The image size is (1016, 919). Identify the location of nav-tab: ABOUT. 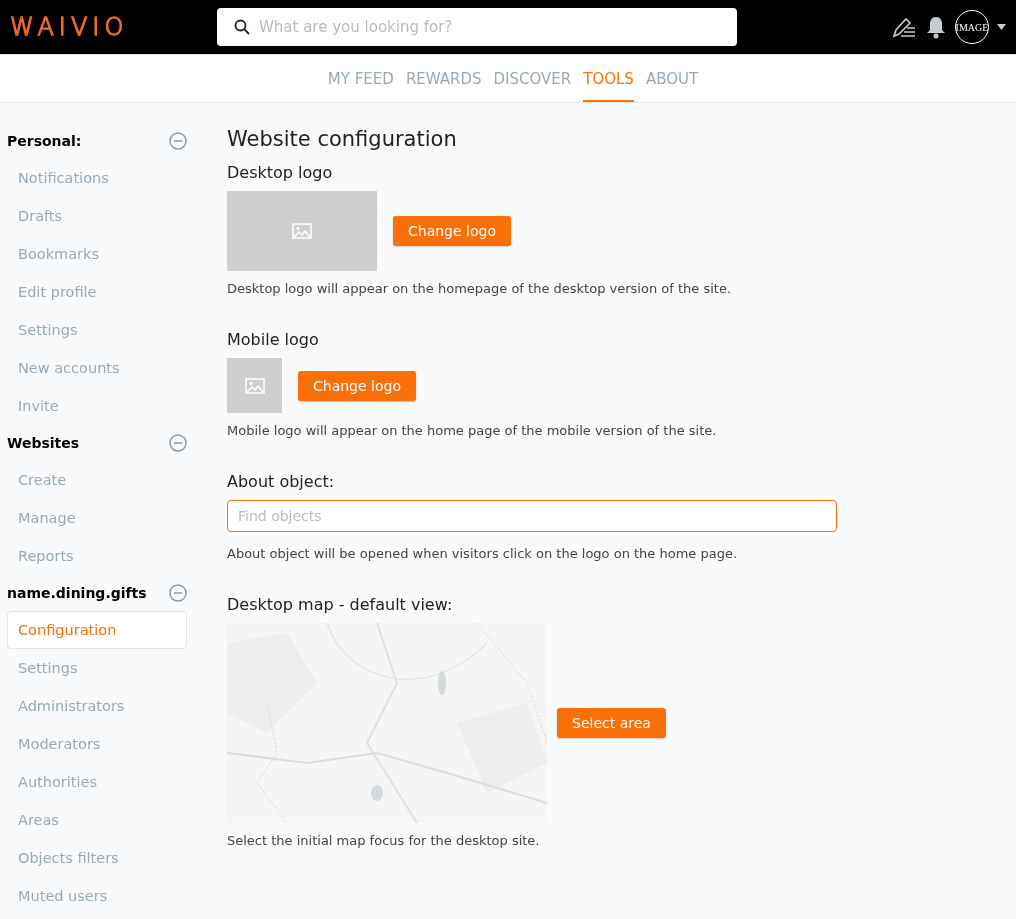
(672, 78).